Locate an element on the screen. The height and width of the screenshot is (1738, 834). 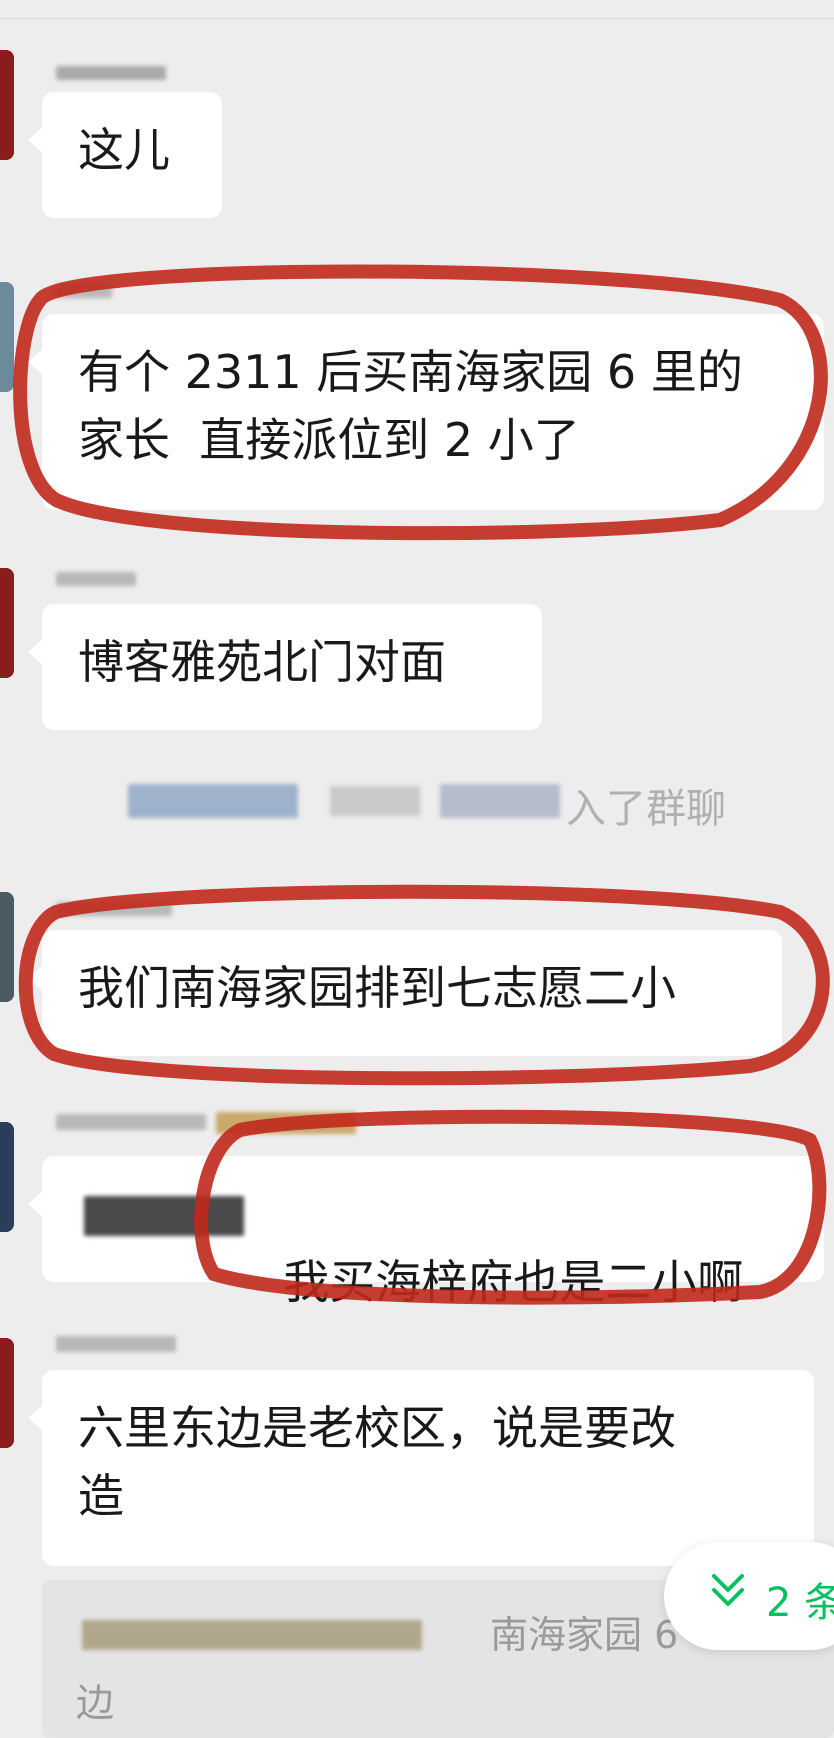
message-text: 我买海梓府也是二小啊 is located at coordinates (513, 1282).